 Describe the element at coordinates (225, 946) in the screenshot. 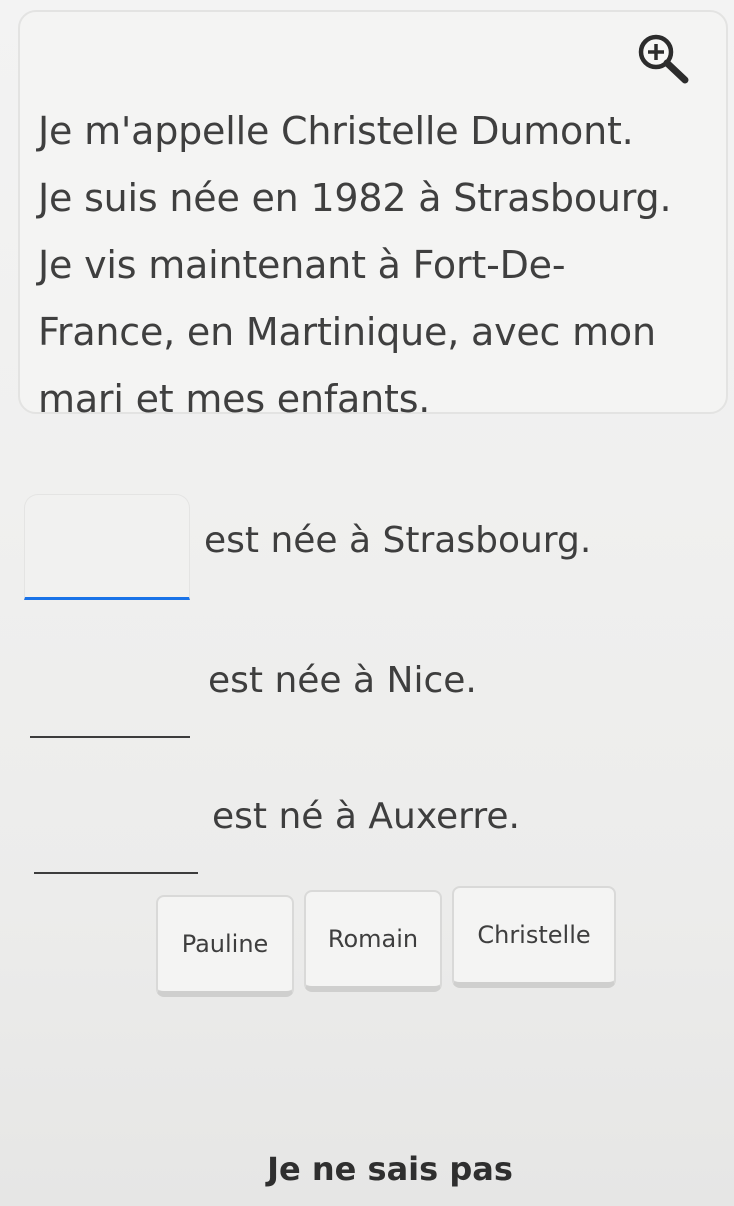

I see `word-chip-pauline: Pauline` at that location.